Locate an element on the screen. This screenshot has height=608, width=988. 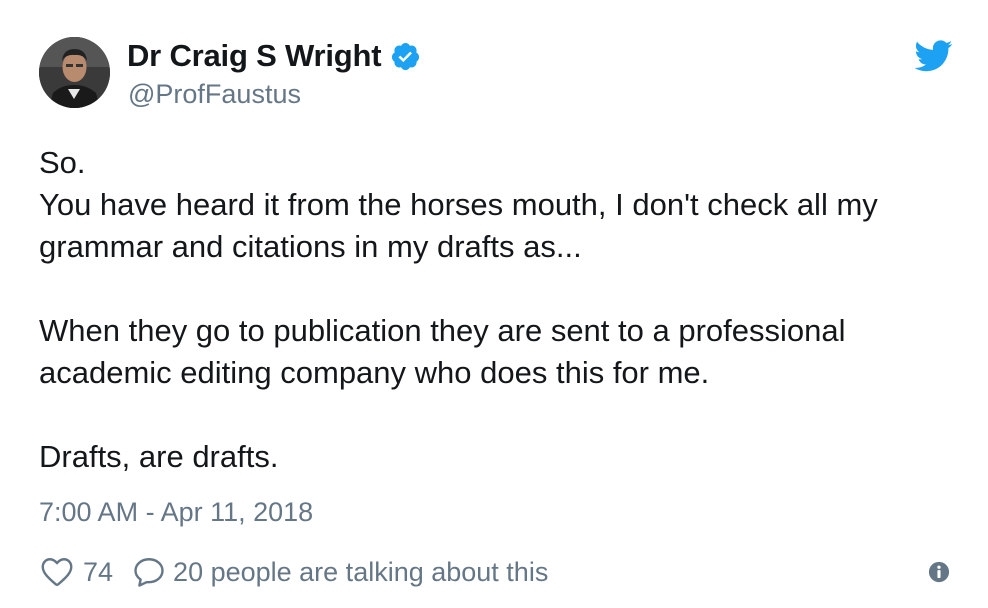
avatar-image is located at coordinates (74, 72).